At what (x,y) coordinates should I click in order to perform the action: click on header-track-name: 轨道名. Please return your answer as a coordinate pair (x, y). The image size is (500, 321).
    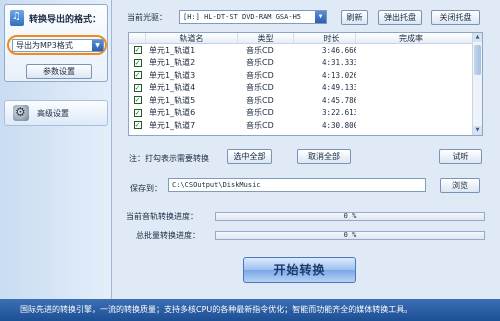
    Looking at the image, I should click on (192, 38).